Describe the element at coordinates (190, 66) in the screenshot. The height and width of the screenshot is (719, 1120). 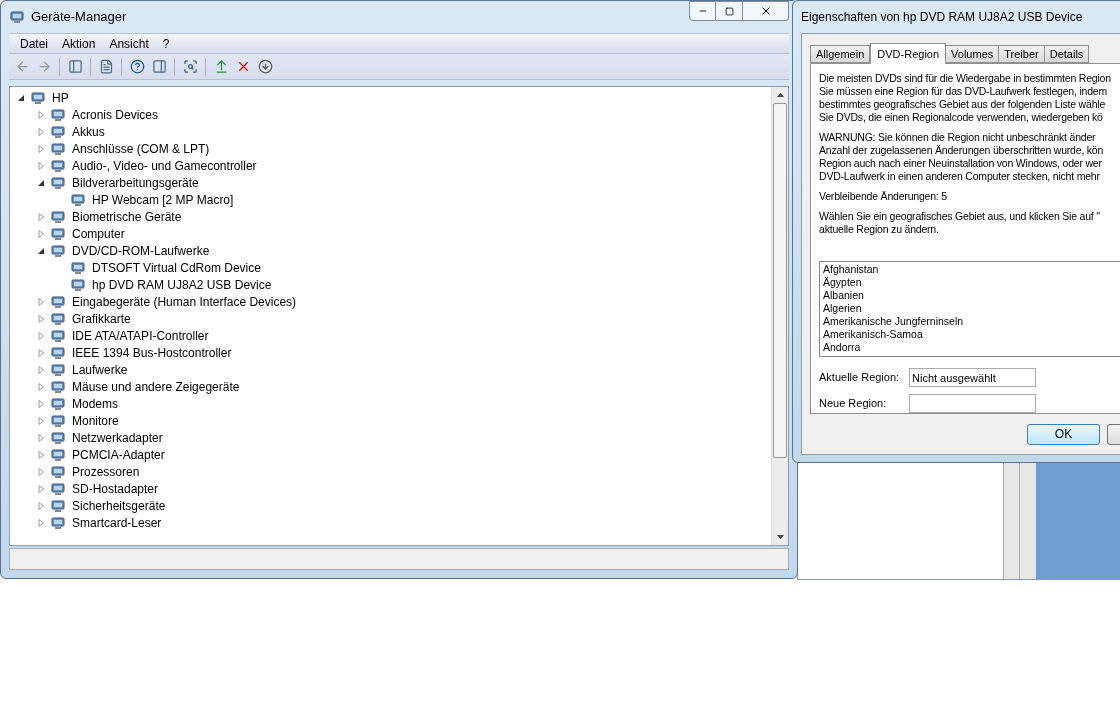
I see `scan-icon` at that location.